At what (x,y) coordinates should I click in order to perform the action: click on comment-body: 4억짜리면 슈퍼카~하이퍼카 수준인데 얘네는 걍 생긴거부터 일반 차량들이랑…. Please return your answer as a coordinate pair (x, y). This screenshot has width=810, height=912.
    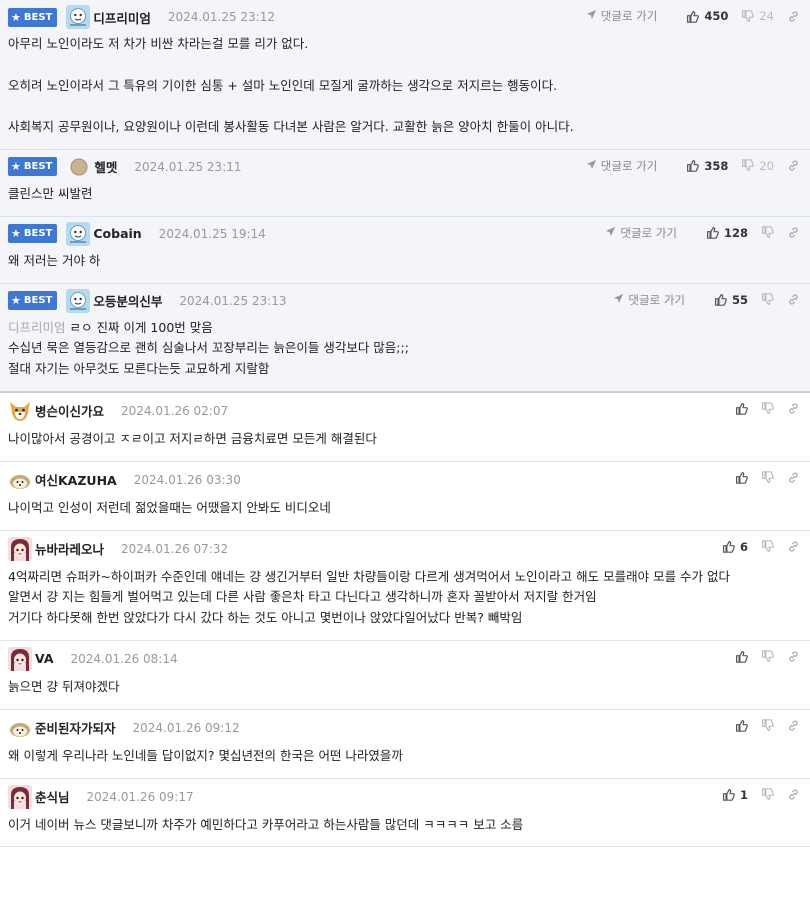
    Looking at the image, I should click on (405, 603).